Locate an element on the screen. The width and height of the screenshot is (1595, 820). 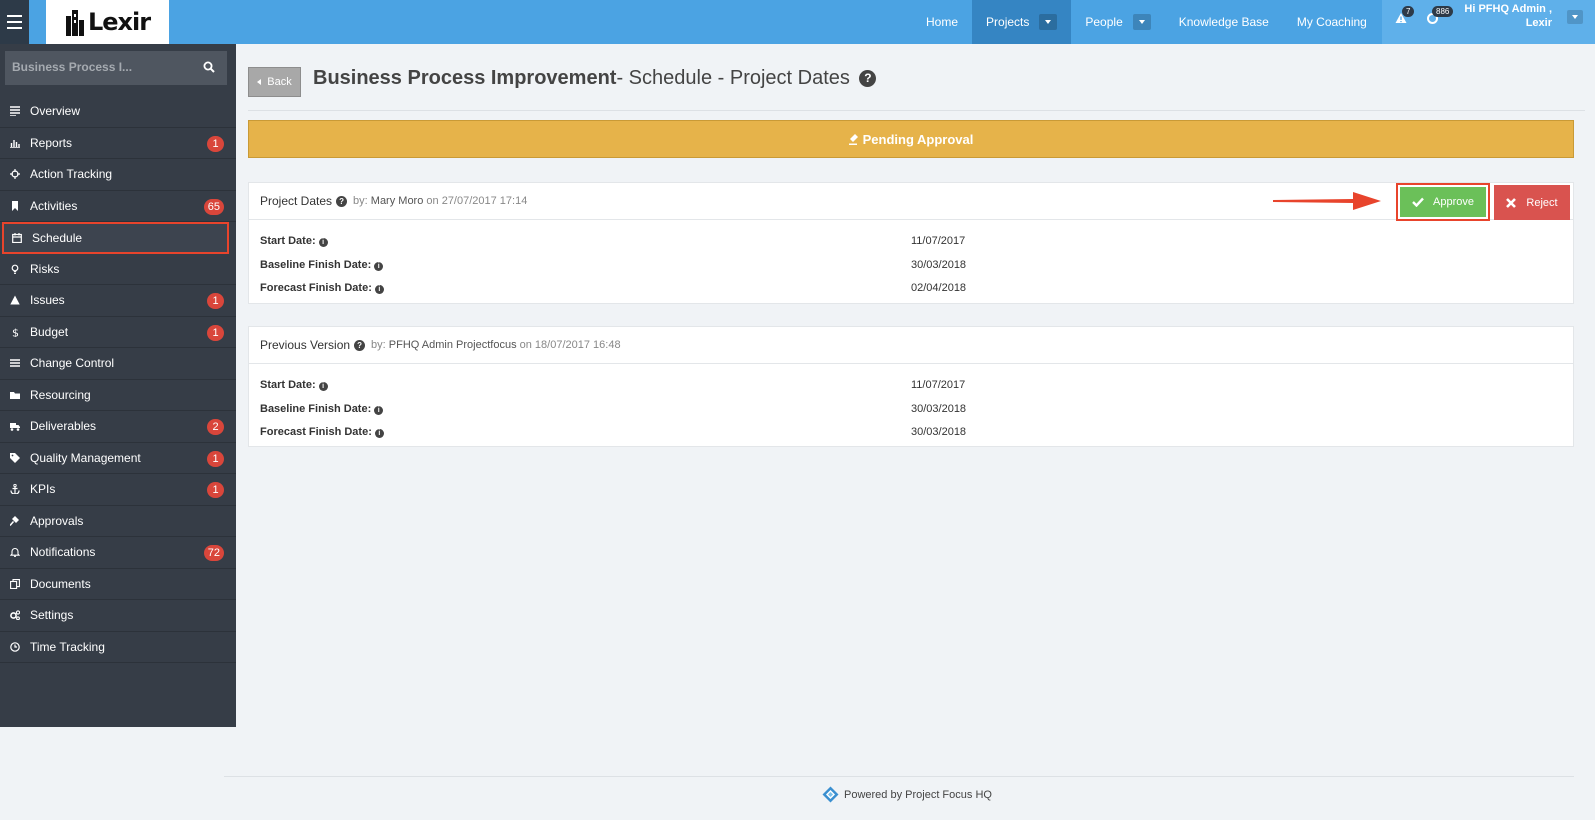
calendar-icon is located at coordinates (17, 237).